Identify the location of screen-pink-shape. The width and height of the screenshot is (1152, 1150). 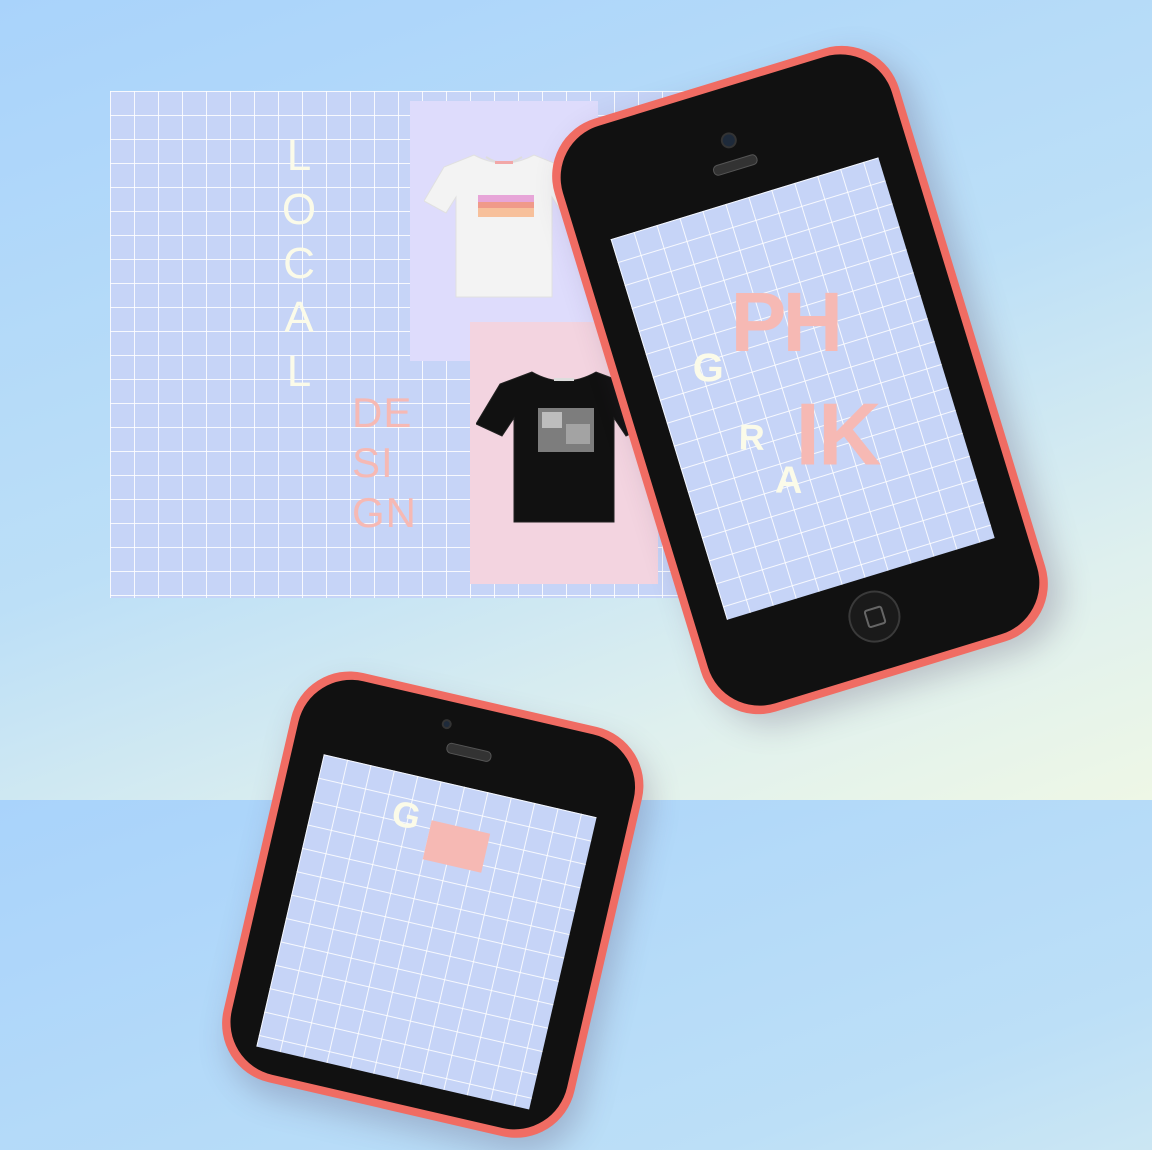
(456, 846).